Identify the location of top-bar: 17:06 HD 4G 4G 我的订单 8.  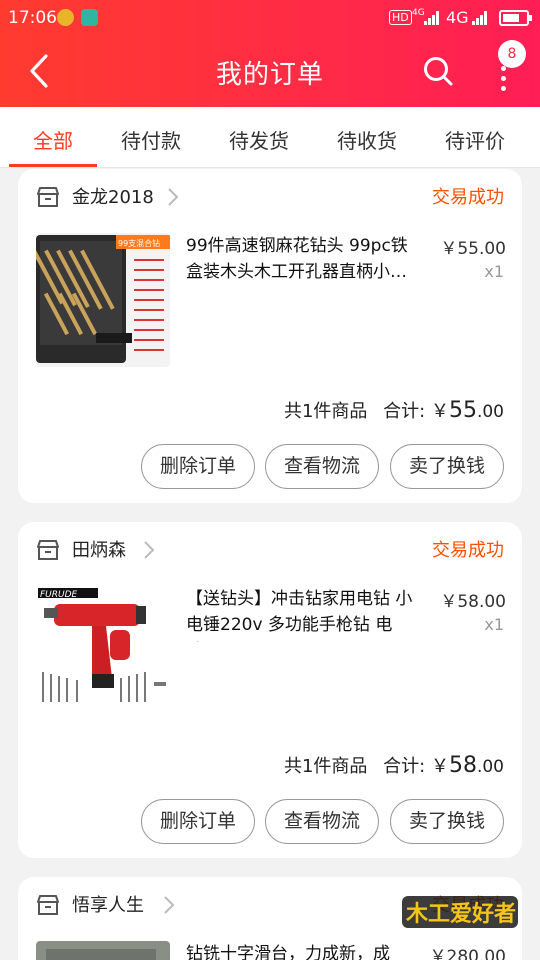
(270, 53).